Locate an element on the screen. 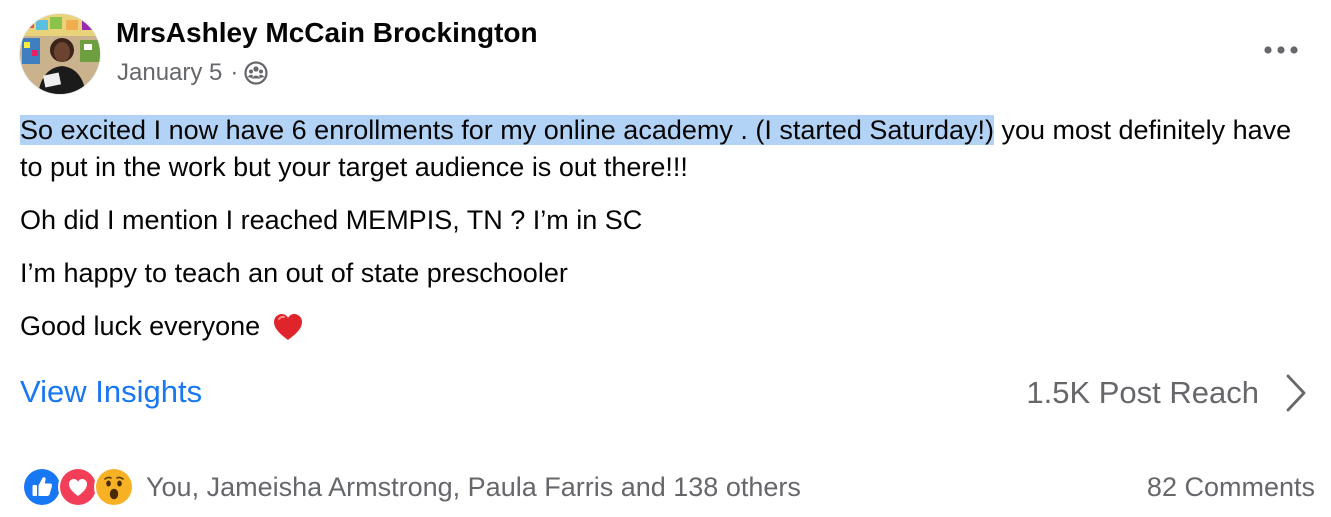 The width and height of the screenshot is (1331, 517). post-paragraph-4: Good luck everyone is located at coordinates (665, 326).